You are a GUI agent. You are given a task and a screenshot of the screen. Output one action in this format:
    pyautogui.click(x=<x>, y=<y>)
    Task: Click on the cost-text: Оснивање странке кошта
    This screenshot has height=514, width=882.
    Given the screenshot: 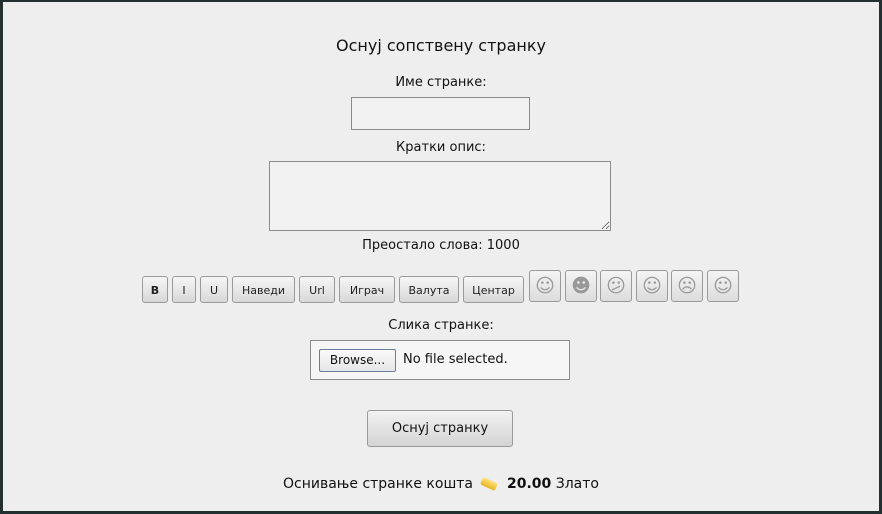 What is the action you would take?
    pyautogui.click(x=378, y=484)
    